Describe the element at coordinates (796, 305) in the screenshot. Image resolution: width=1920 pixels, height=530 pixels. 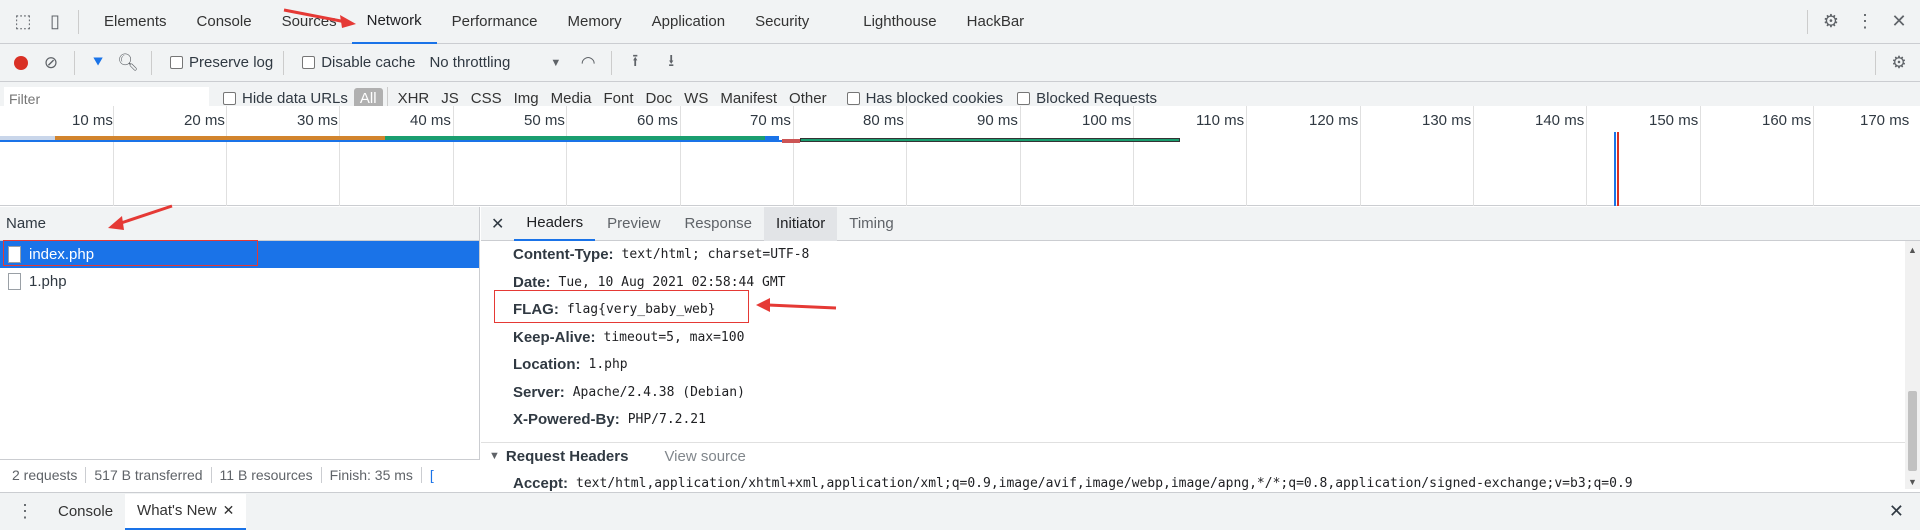
I see `annotation-arrow-flag` at that location.